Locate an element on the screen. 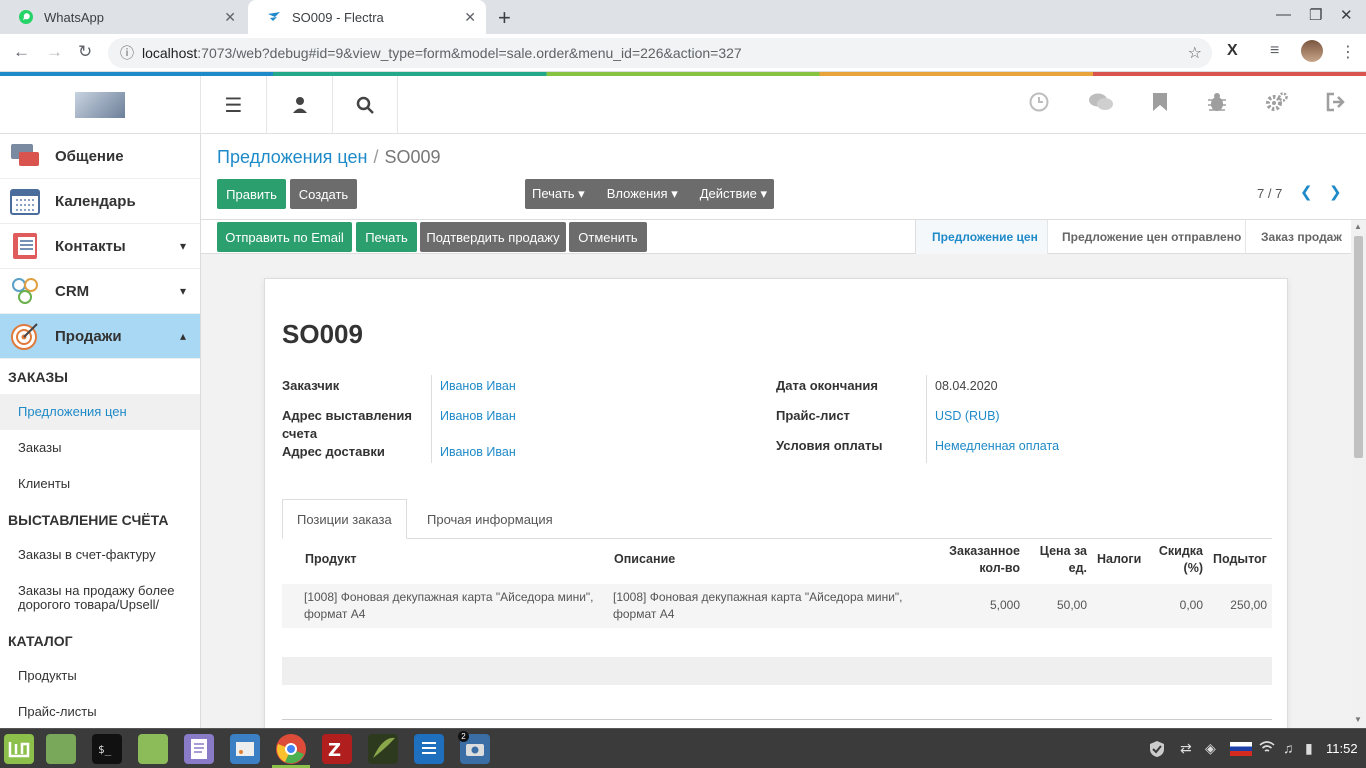  battery-icon: ▮ is located at coordinates (1309, 748).